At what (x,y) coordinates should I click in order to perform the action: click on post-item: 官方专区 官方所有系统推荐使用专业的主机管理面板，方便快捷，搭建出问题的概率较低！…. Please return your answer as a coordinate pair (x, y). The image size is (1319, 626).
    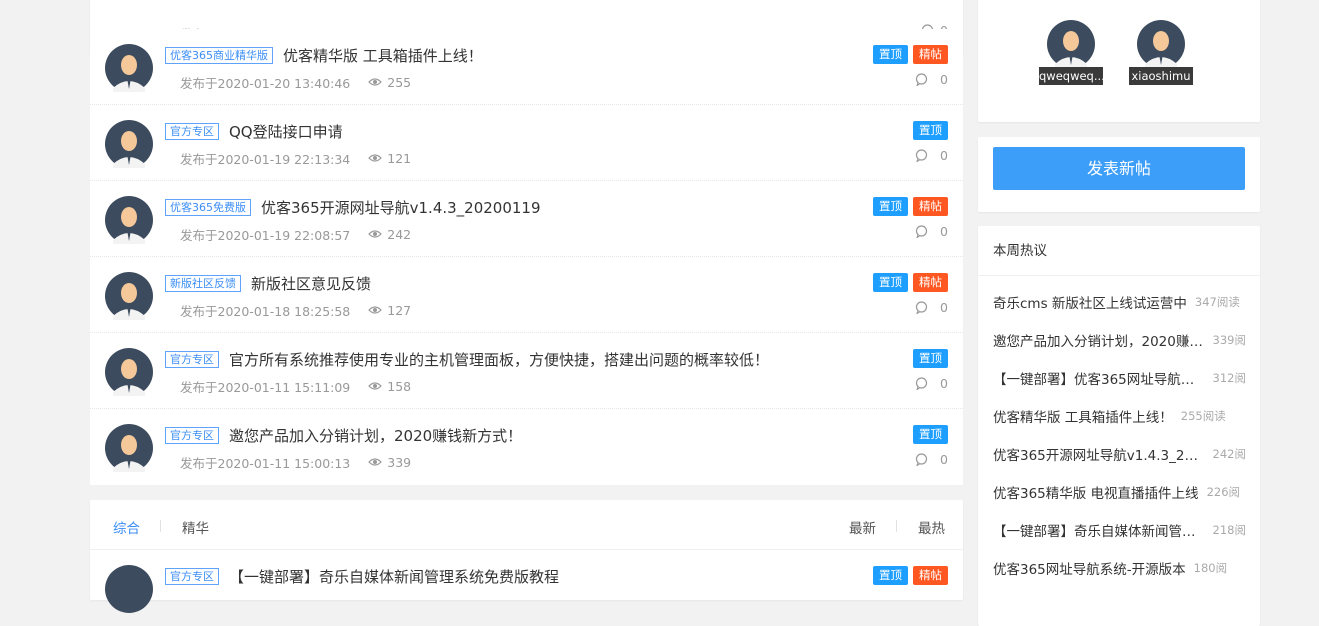
    Looking at the image, I should click on (526, 371).